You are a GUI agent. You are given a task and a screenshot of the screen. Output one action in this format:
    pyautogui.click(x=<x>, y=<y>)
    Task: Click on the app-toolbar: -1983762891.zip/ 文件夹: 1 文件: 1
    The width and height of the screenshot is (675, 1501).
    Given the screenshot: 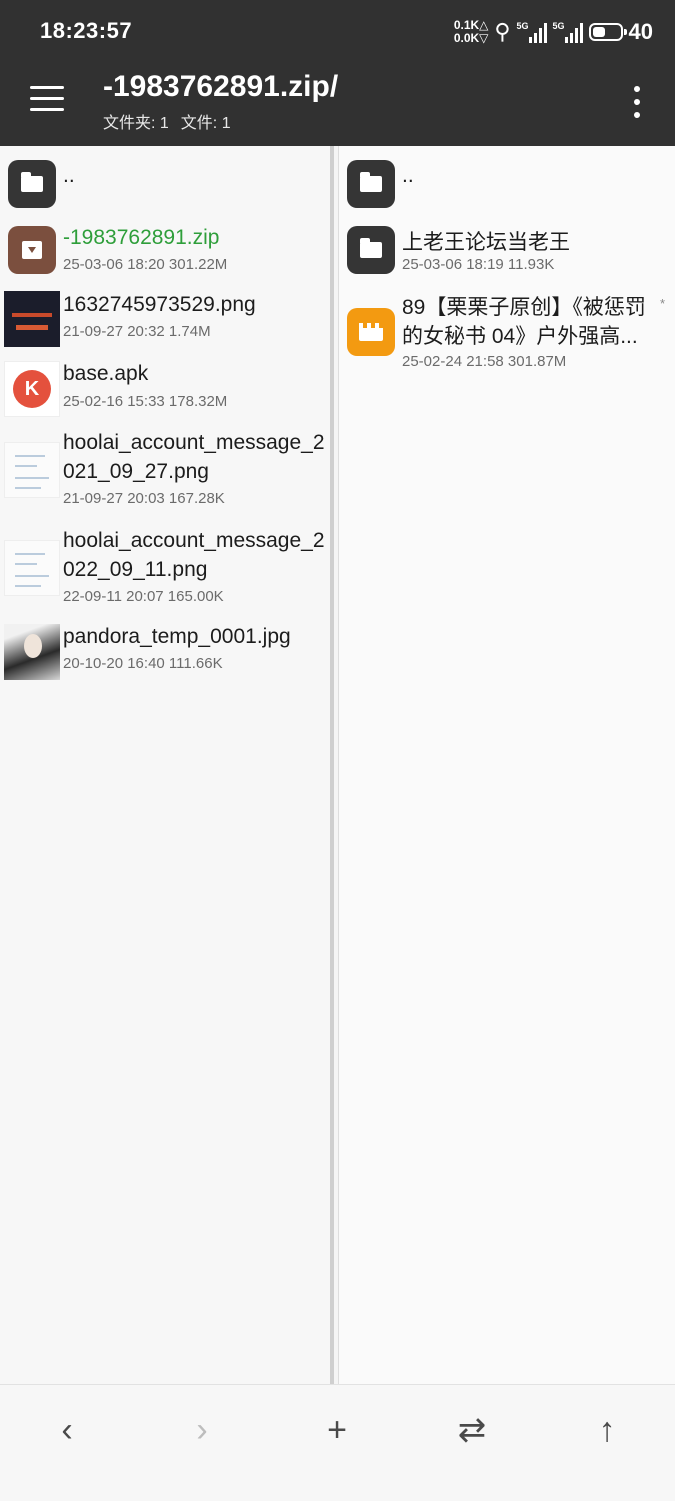 What is the action you would take?
    pyautogui.click(x=337, y=105)
    